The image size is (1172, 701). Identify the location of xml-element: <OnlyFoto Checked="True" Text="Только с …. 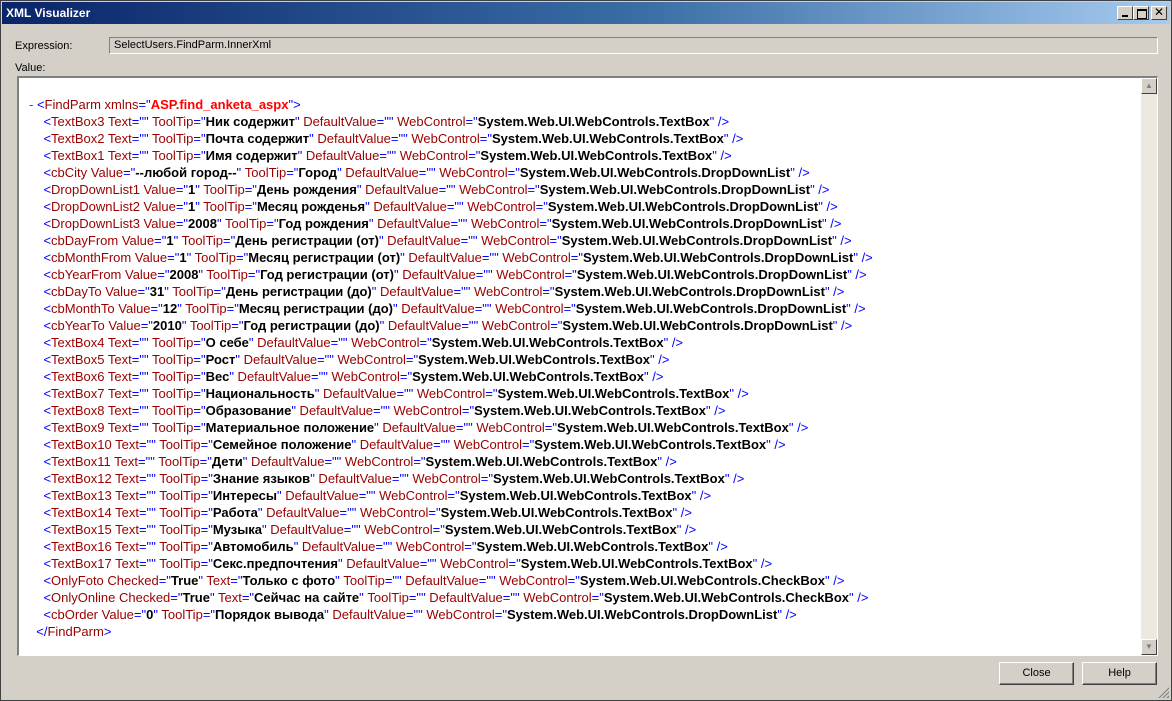
(444, 580).